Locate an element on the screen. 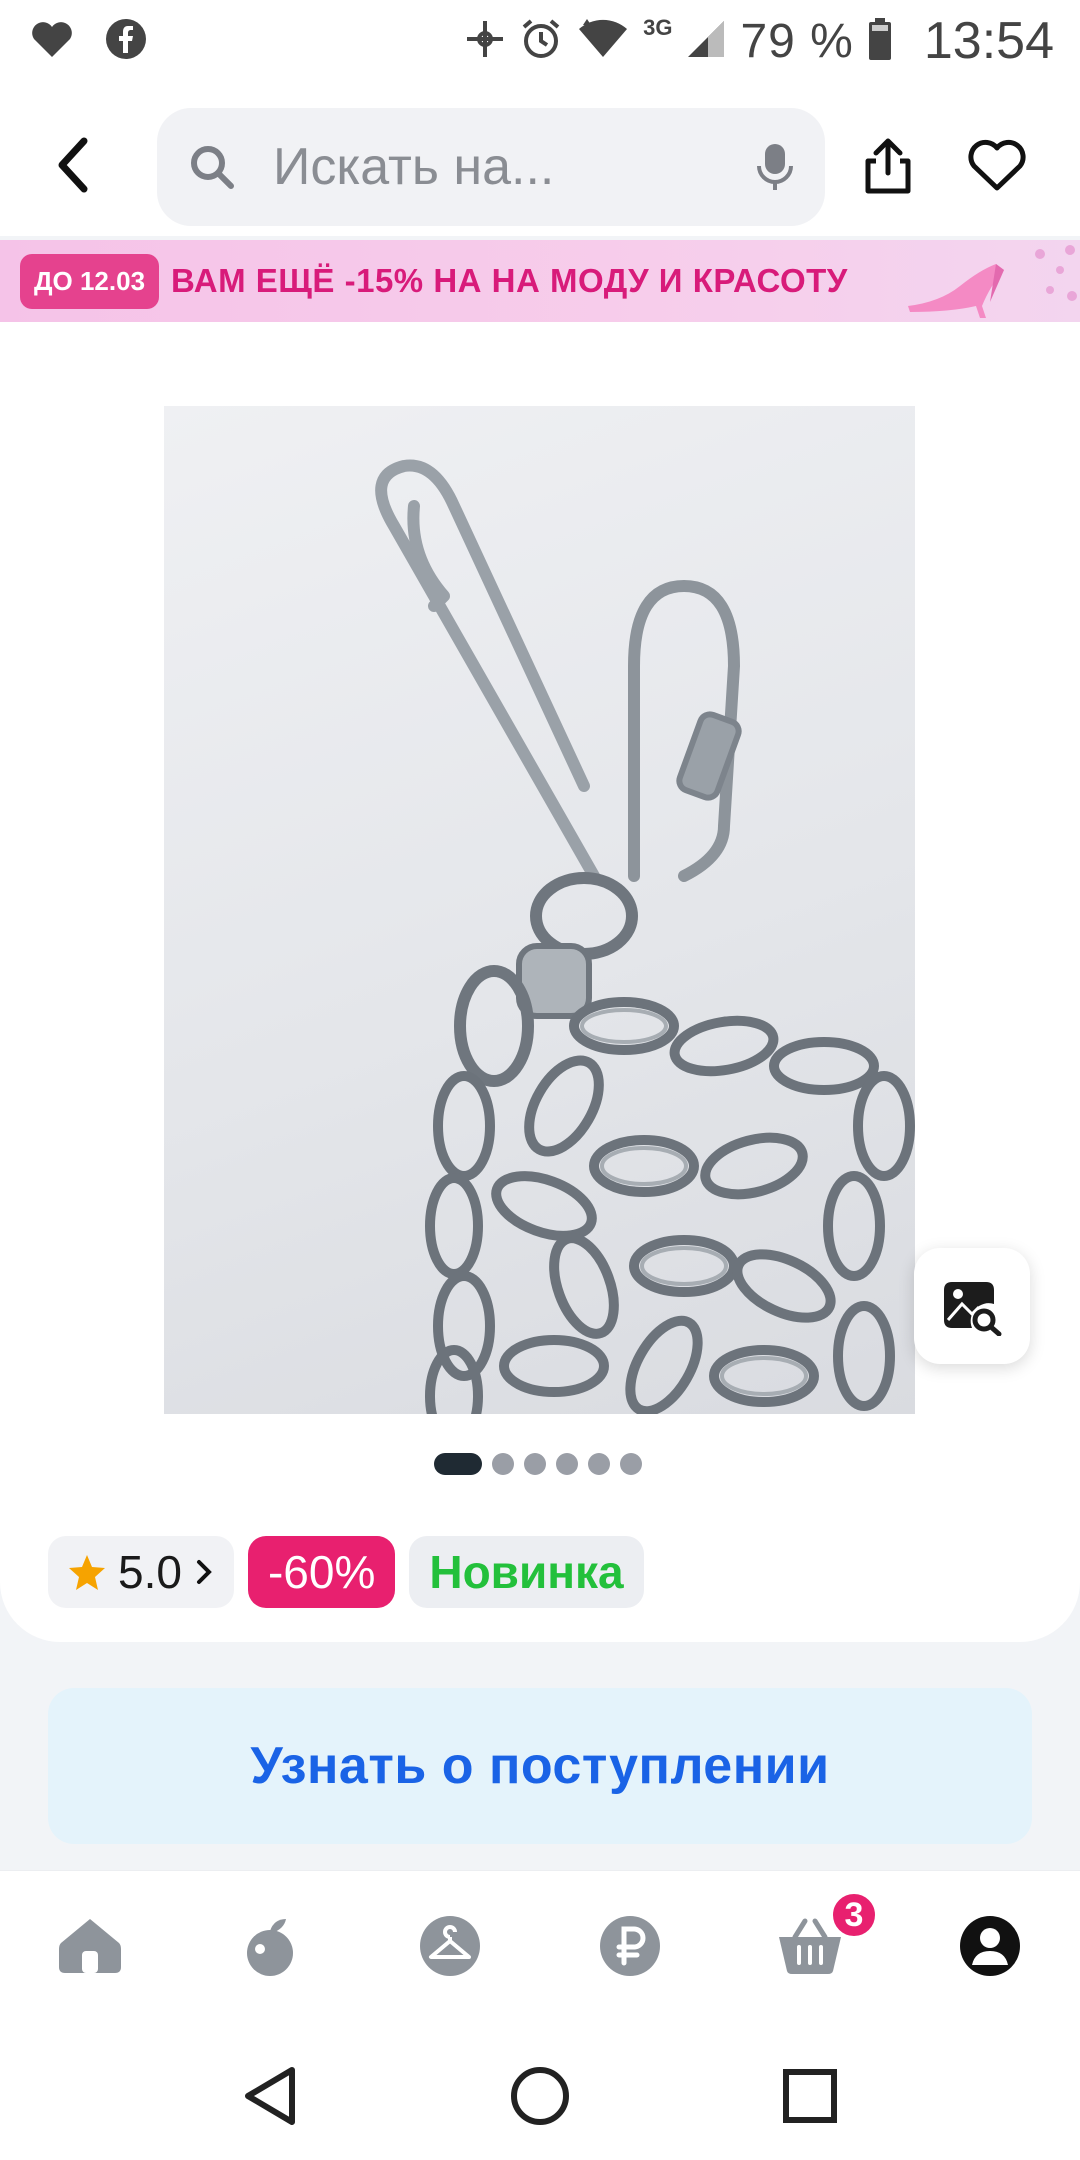 This screenshot has width=1080, height=2160. gallery-pagination is located at coordinates (538, 1464).